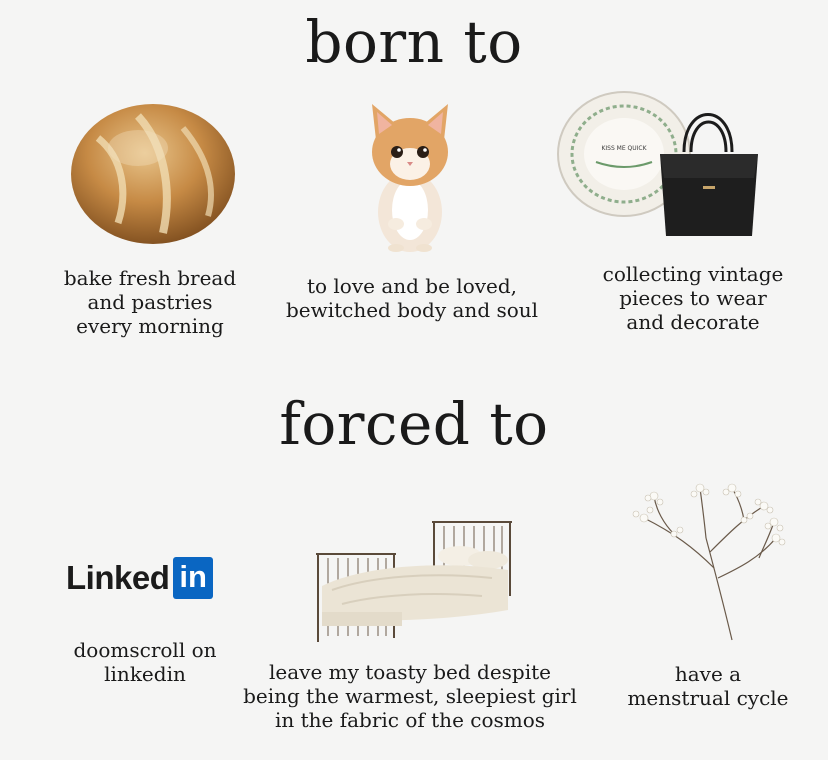  What do you see at coordinates (414, 424) in the screenshot?
I see `forced-to-title: forced to` at bounding box center [414, 424].